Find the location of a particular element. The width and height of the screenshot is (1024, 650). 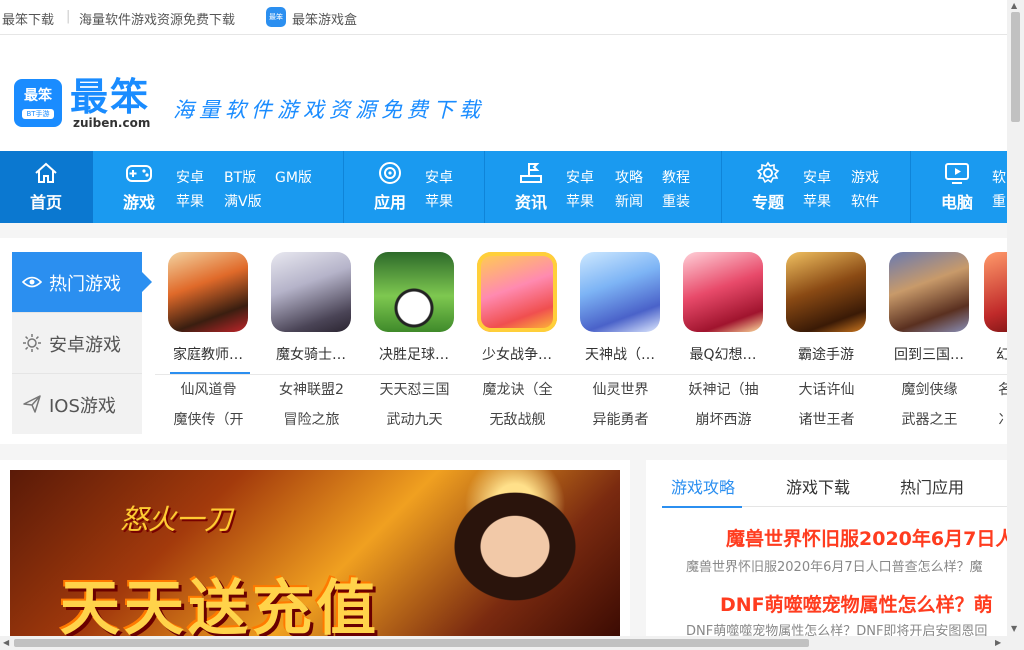

game-link: 武器之王 is located at coordinates (929, 419).